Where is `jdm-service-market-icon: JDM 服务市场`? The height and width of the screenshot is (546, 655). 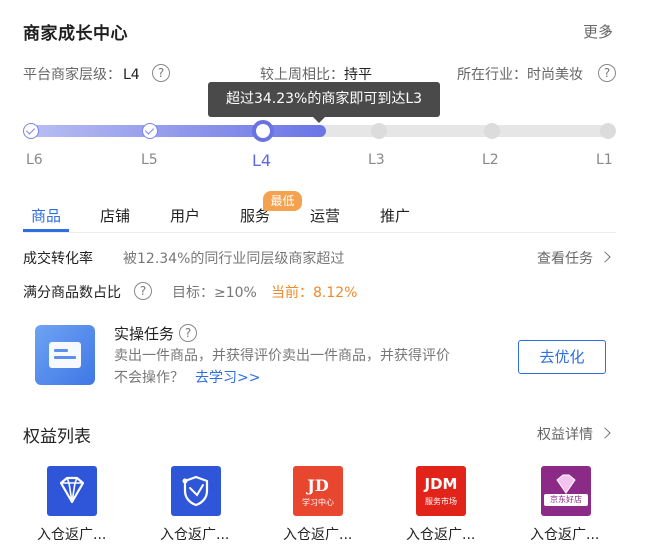
jdm-service-market-icon: JDM 服务市场 is located at coordinates (441, 491).